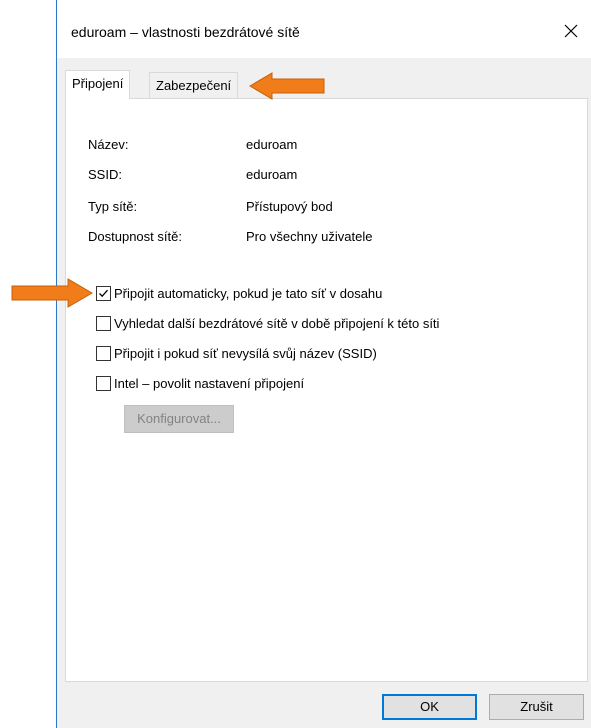 The height and width of the screenshot is (728, 591). Describe the element at coordinates (108, 144) in the screenshot. I see `name-label: Název:` at that location.